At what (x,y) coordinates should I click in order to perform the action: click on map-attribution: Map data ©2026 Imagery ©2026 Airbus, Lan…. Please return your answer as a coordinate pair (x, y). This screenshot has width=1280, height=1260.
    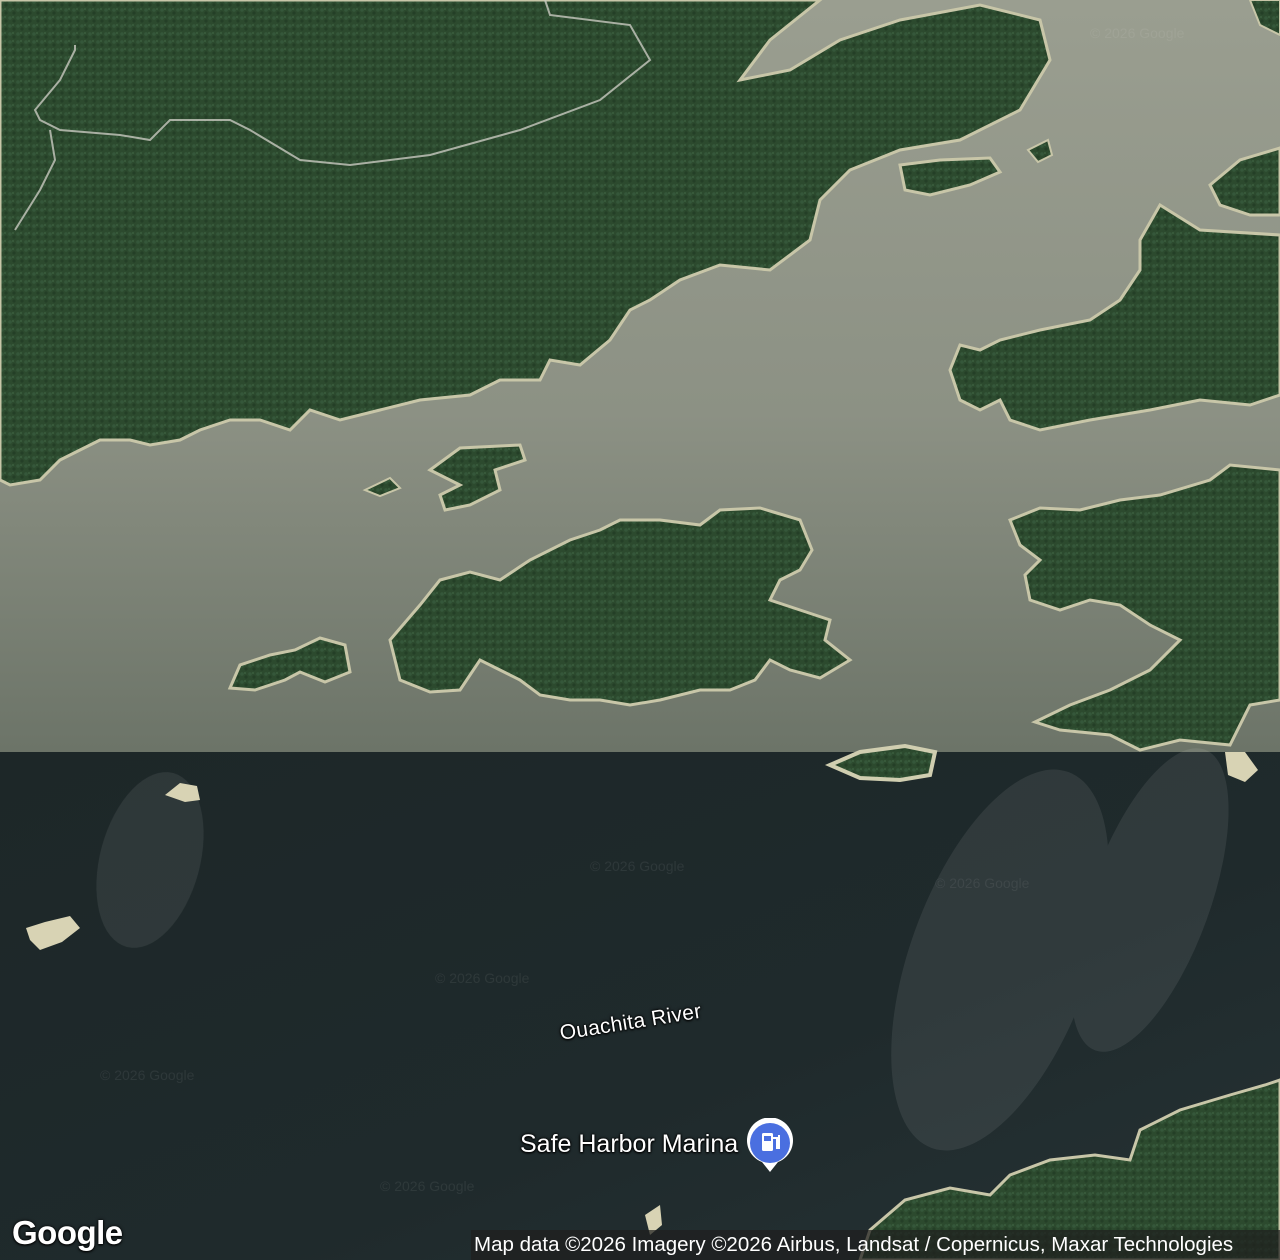
    Looking at the image, I should click on (875, 1245).